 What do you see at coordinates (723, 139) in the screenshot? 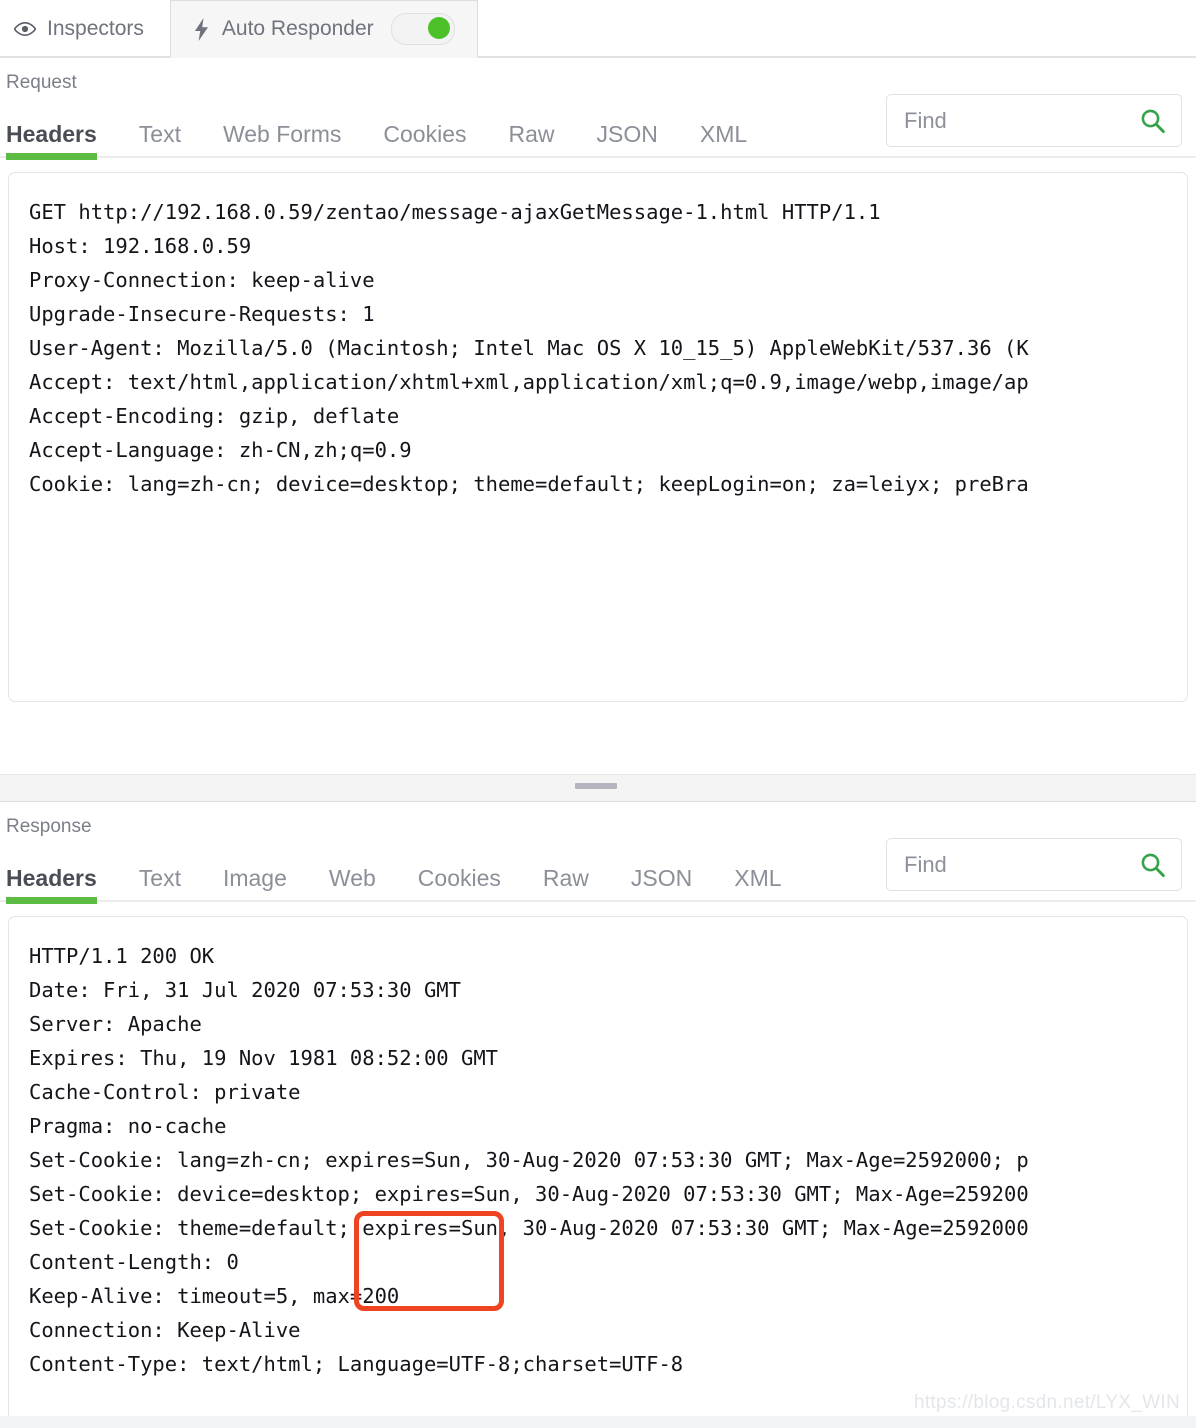
I see `request-tab-xml: XML` at bounding box center [723, 139].